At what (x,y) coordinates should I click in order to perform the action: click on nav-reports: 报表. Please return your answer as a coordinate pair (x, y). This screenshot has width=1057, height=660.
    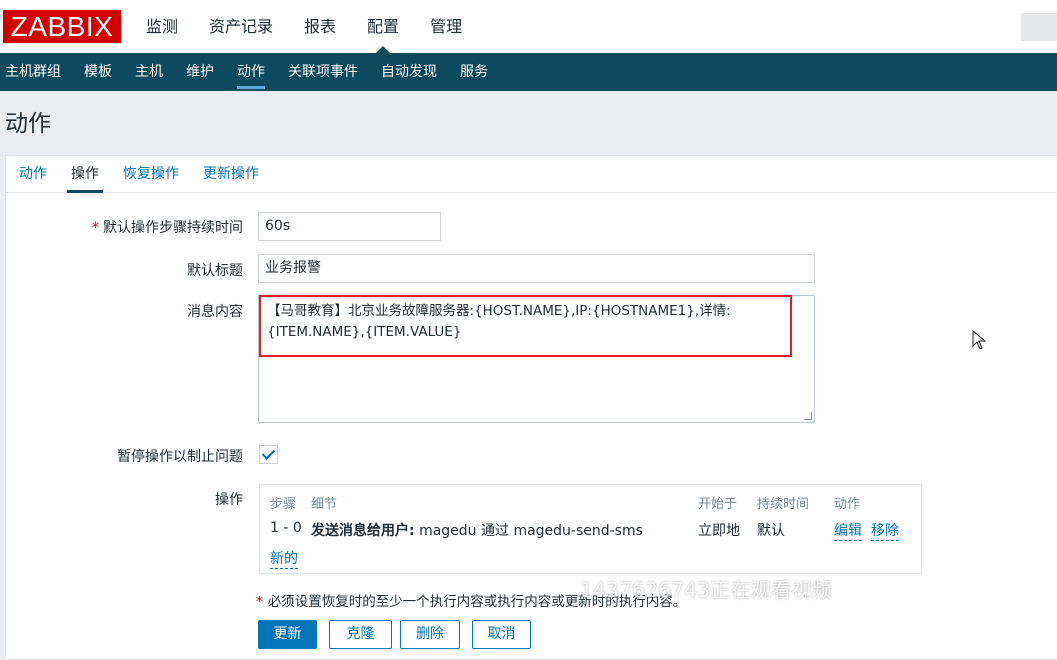
    Looking at the image, I should click on (320, 26).